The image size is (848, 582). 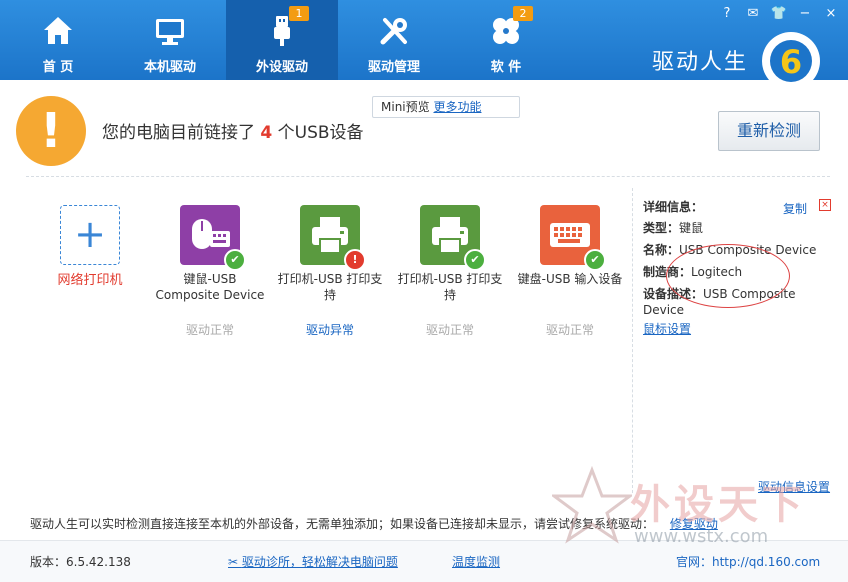 I want to click on app-logo-icon: 6, so click(x=791, y=61).